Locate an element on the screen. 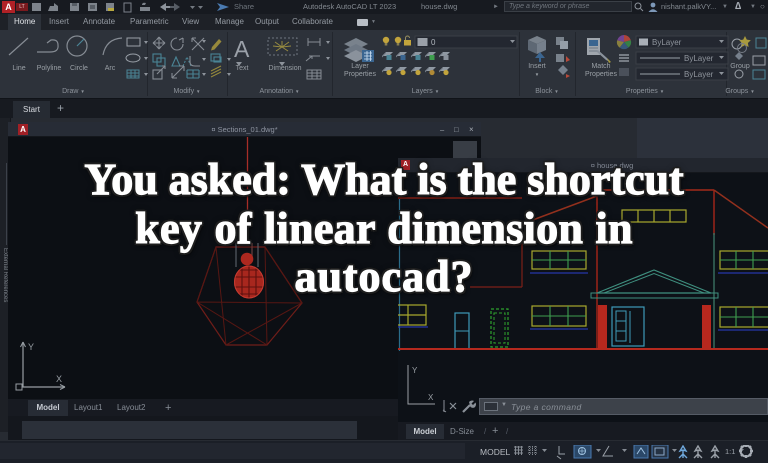 The height and width of the screenshot is (463, 768). svg-text: 0 is located at coordinates (433, 42).